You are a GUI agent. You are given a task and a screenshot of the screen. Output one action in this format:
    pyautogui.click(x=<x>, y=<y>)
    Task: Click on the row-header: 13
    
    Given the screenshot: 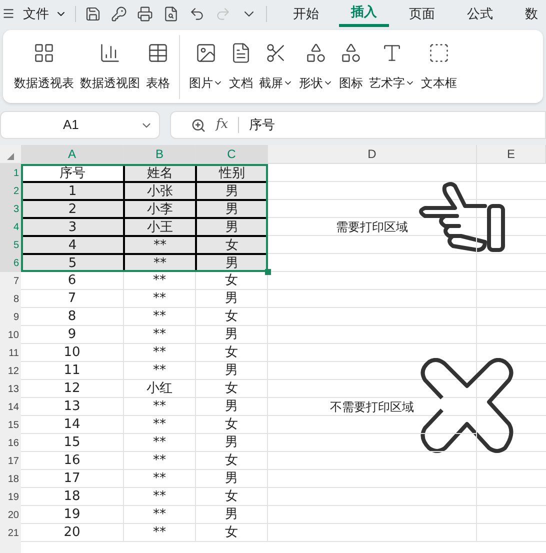 What is the action you would take?
    pyautogui.click(x=10, y=389)
    